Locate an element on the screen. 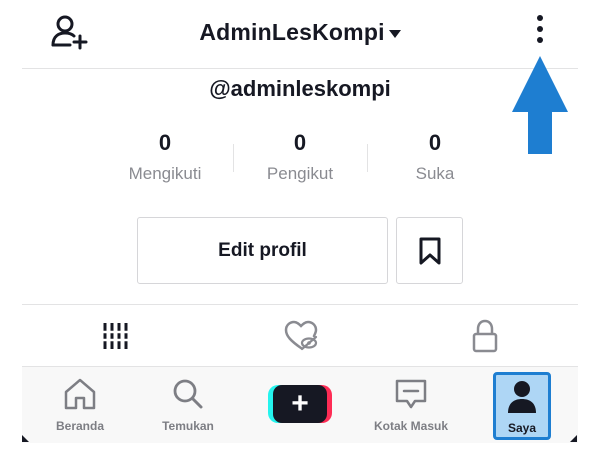 Image resolution: width=600 pixels, height=453 pixels. tab-liked is located at coordinates (301, 336).